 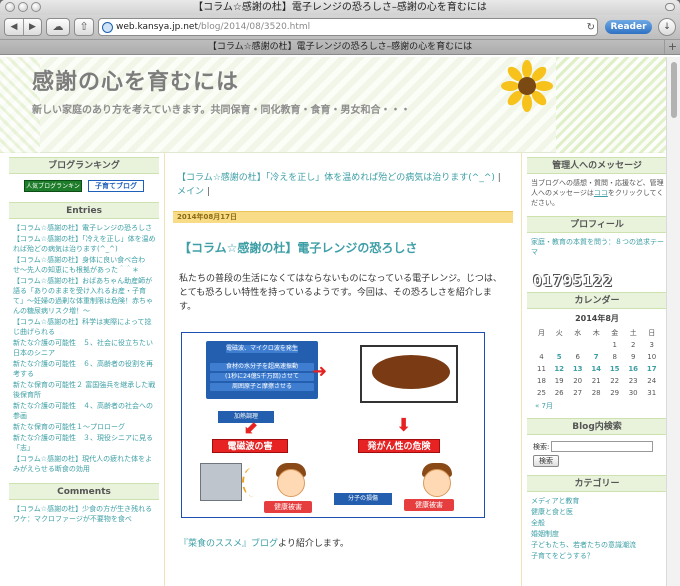 I want to click on category-link: 子どもたち、若者たちの意識潮流, so click(x=598, y=545).